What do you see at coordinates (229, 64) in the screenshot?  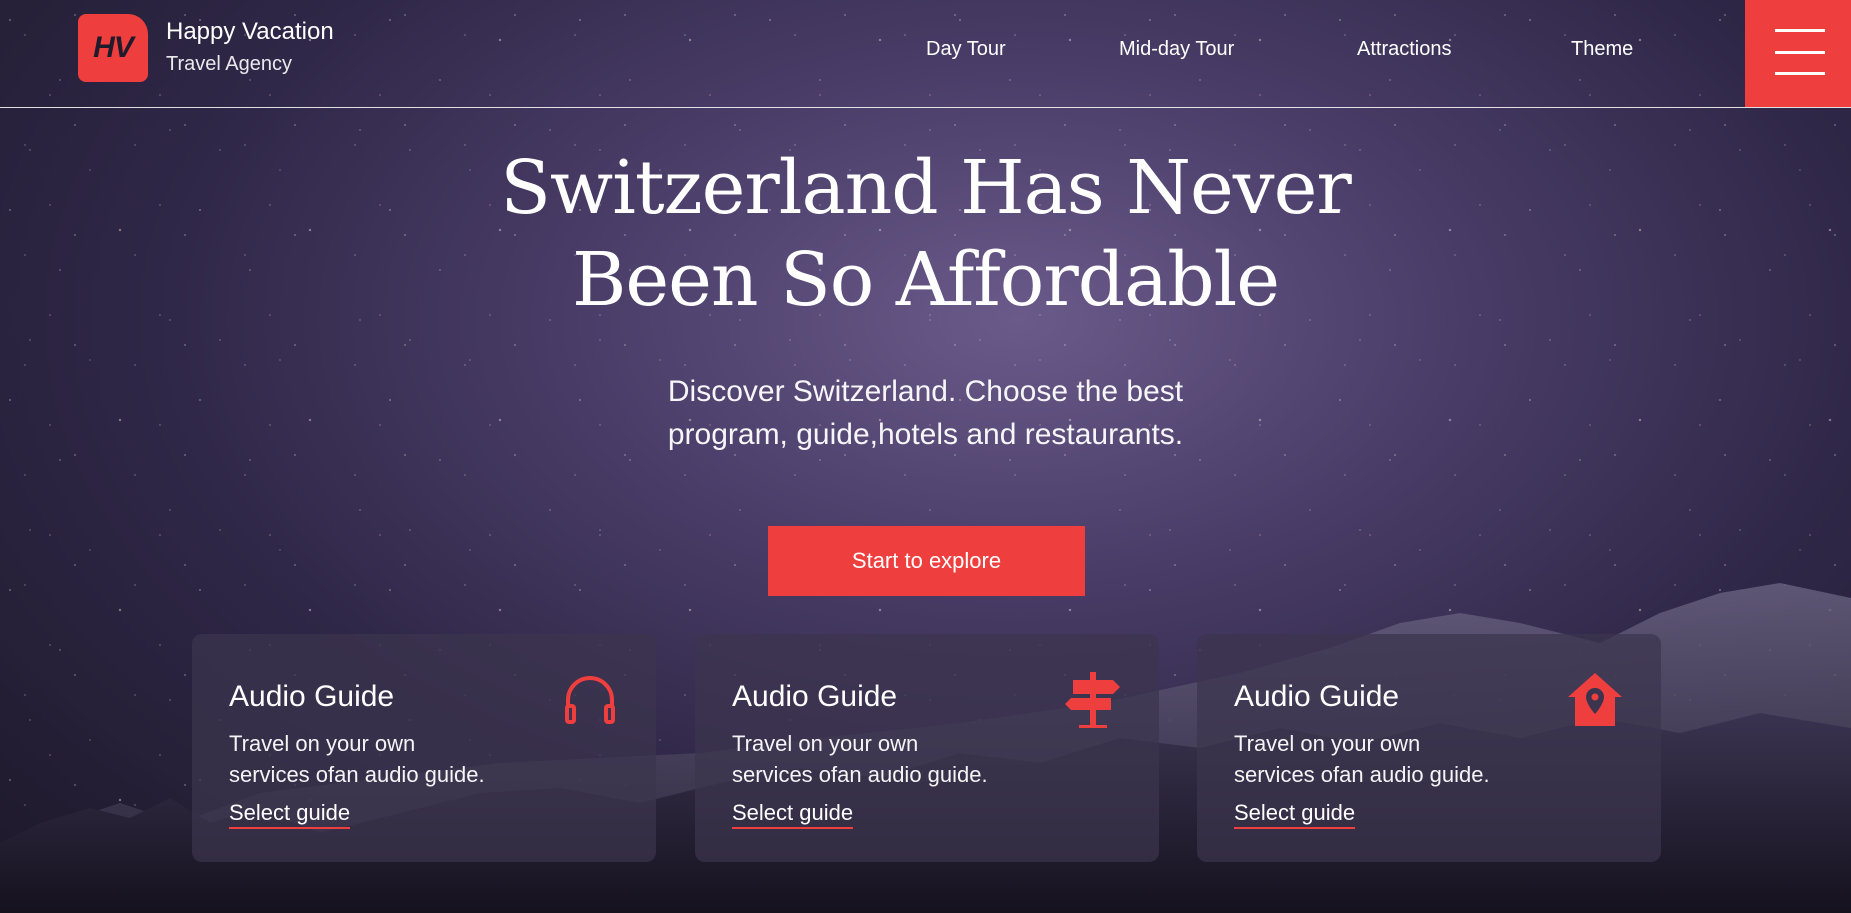 I see `brand-tagline: Travel Agency` at bounding box center [229, 64].